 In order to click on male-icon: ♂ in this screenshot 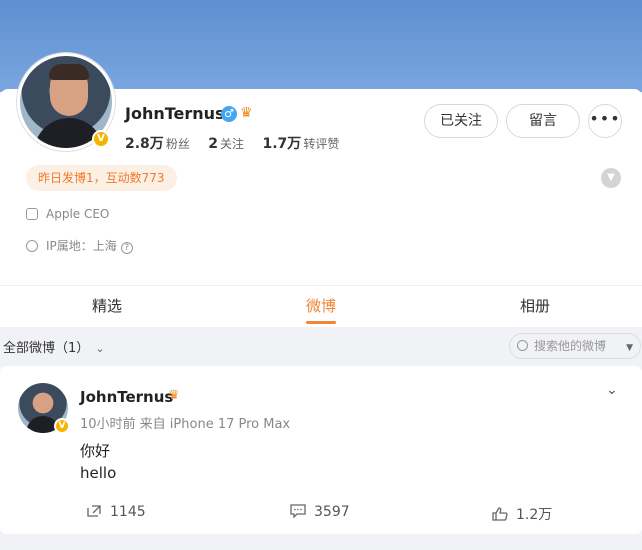, I will do `click(229, 114)`.